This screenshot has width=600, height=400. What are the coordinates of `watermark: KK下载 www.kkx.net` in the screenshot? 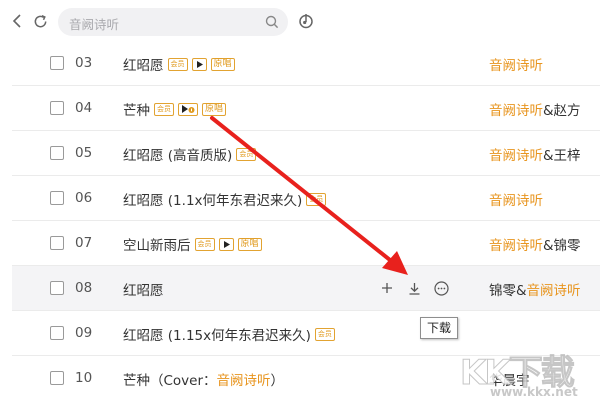 It's located at (530, 372).